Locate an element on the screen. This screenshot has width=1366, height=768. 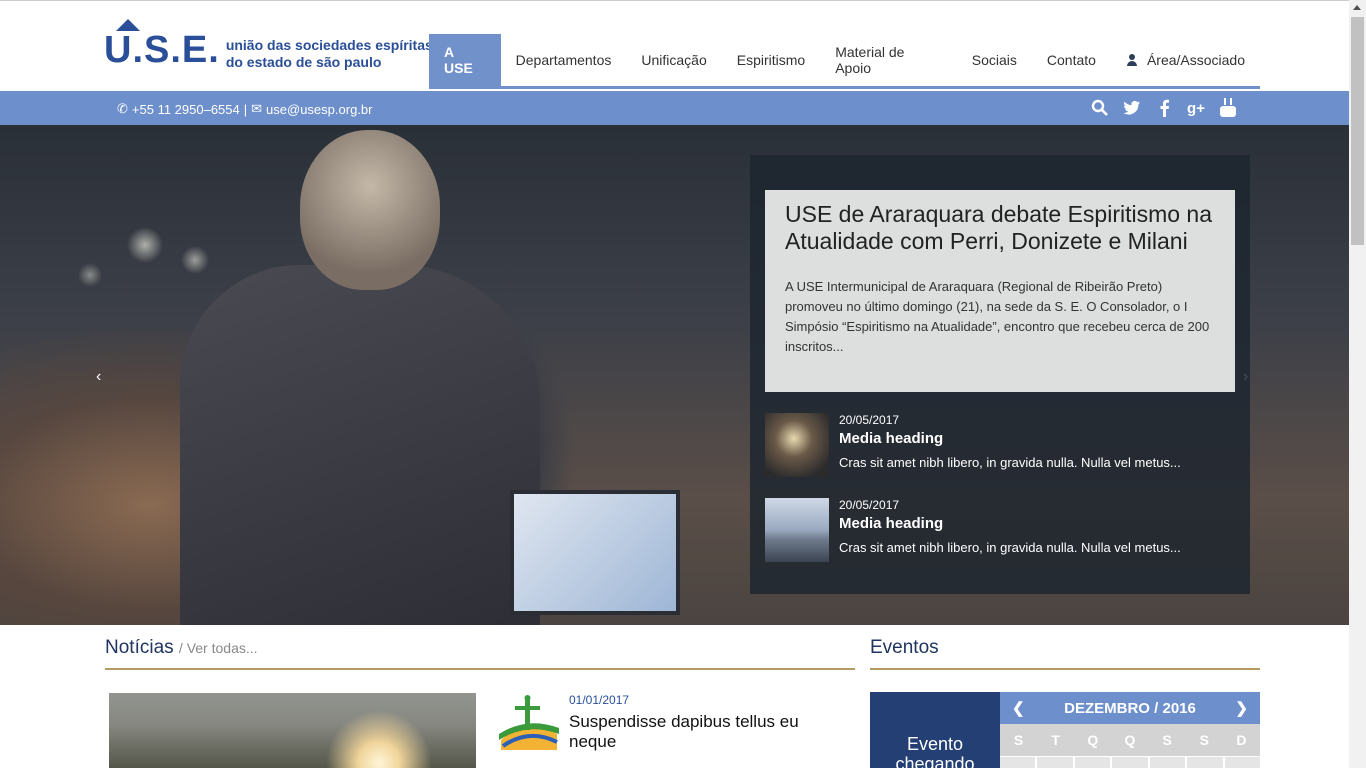
news-date: 01/01/2017 is located at coordinates (599, 700).